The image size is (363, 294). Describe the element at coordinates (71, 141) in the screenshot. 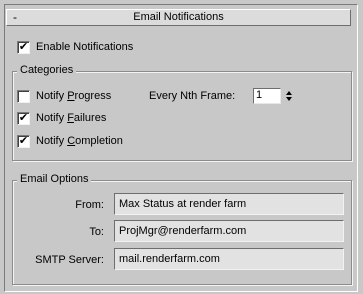

I see `notify-completion-mnemonic: C` at that location.